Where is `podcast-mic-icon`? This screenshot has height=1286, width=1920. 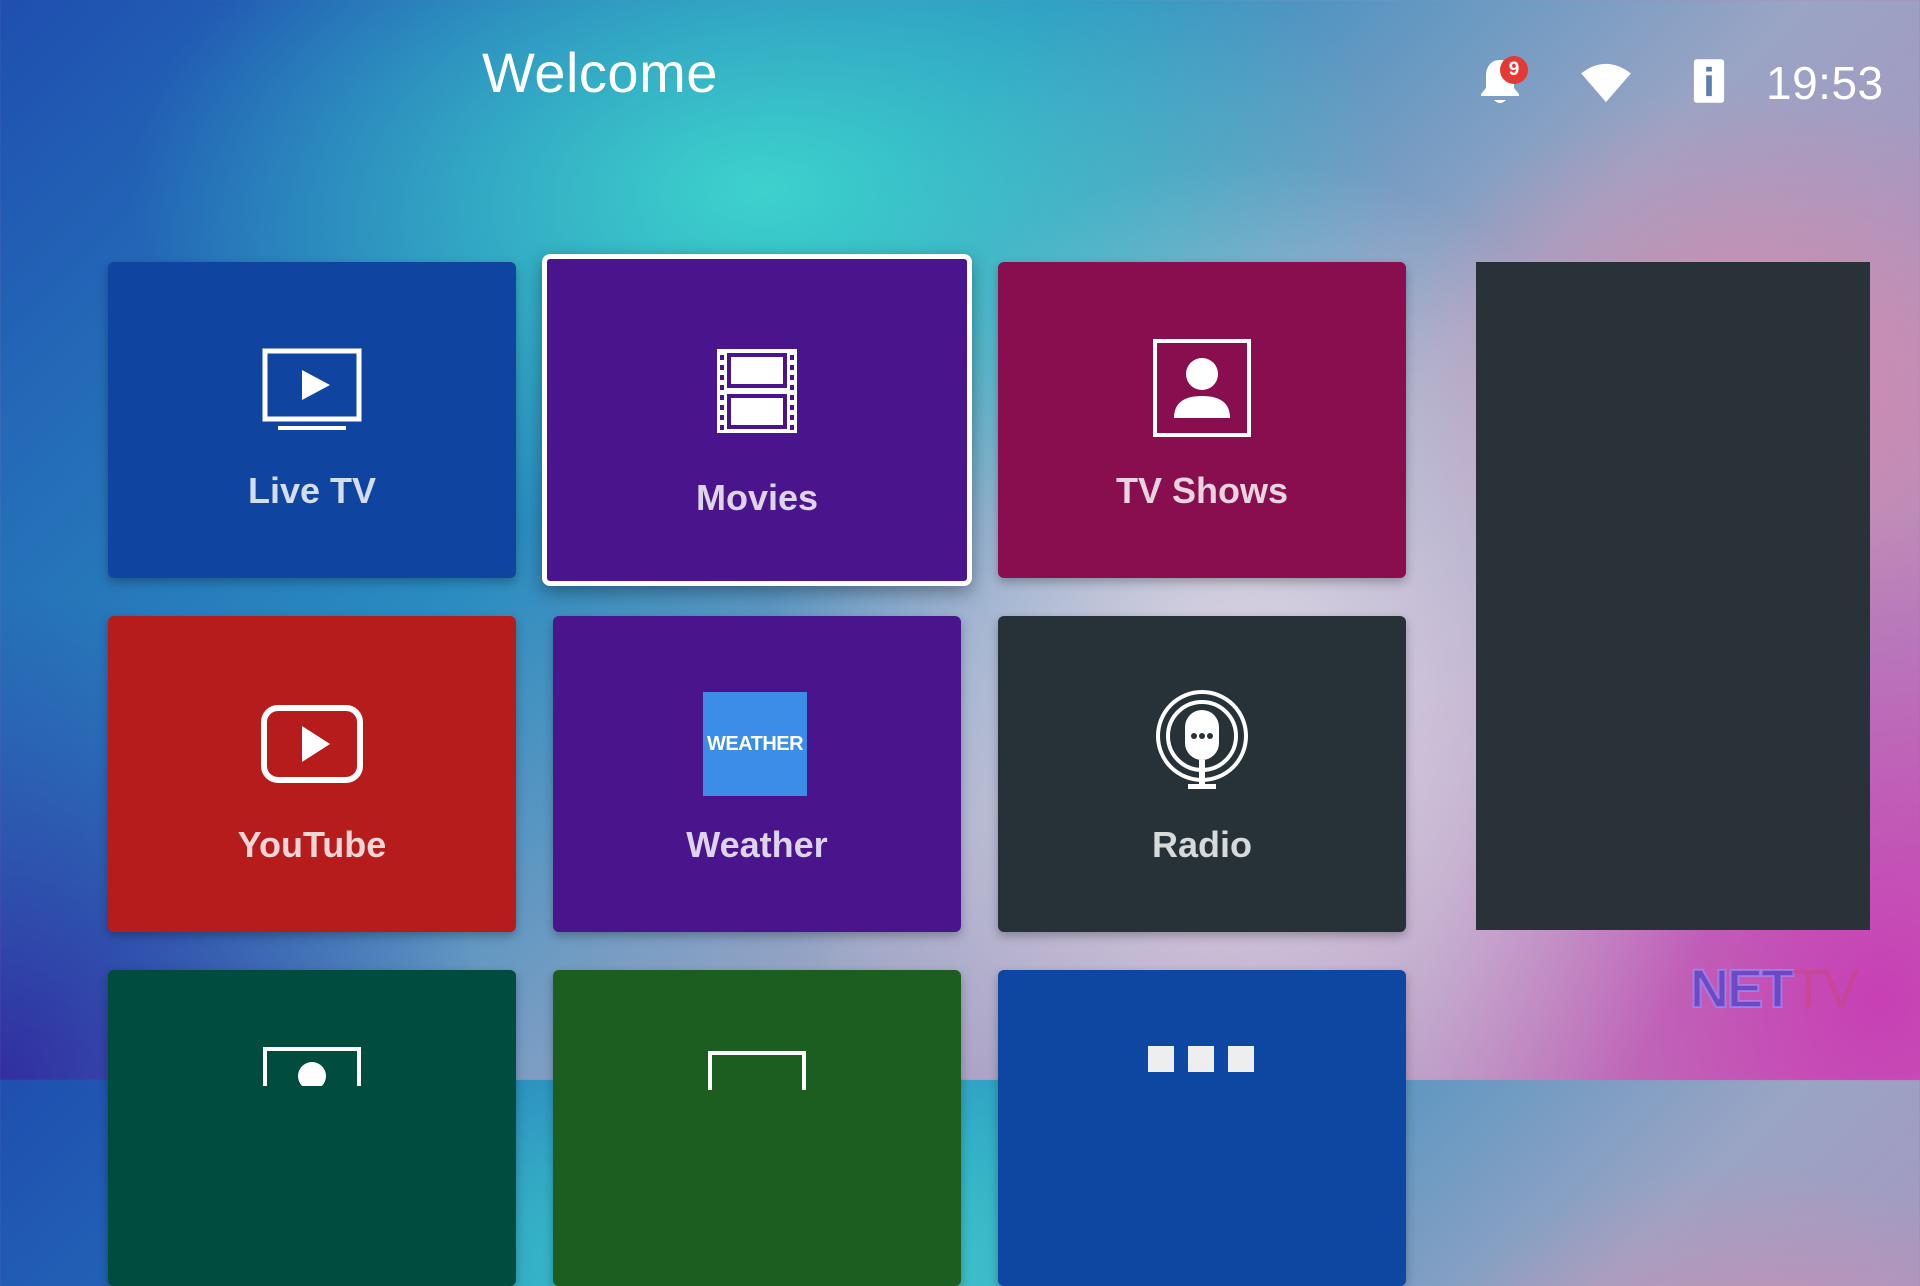 podcast-mic-icon is located at coordinates (1202, 739).